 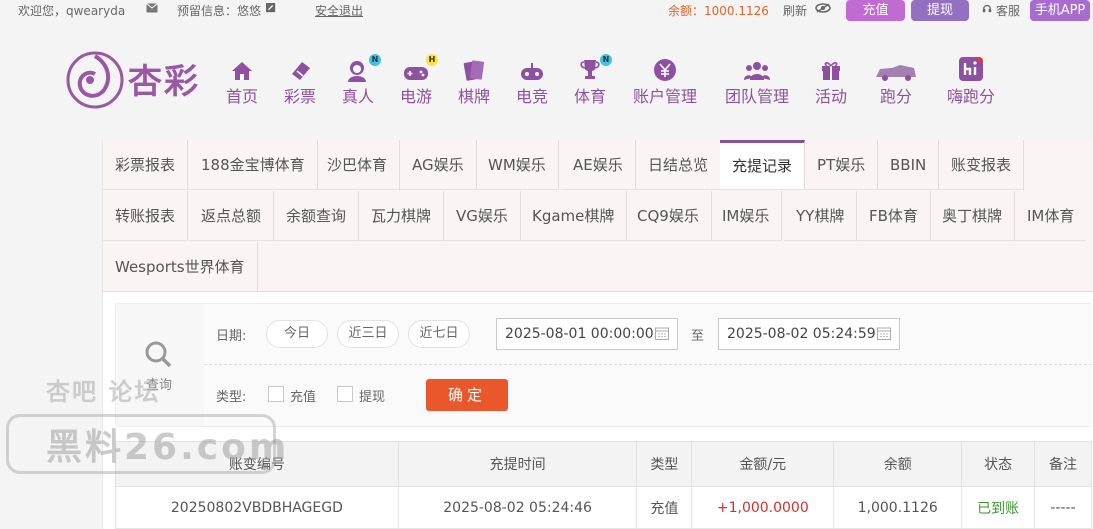 I want to click on nav-live: N 真人, so click(x=360, y=80).